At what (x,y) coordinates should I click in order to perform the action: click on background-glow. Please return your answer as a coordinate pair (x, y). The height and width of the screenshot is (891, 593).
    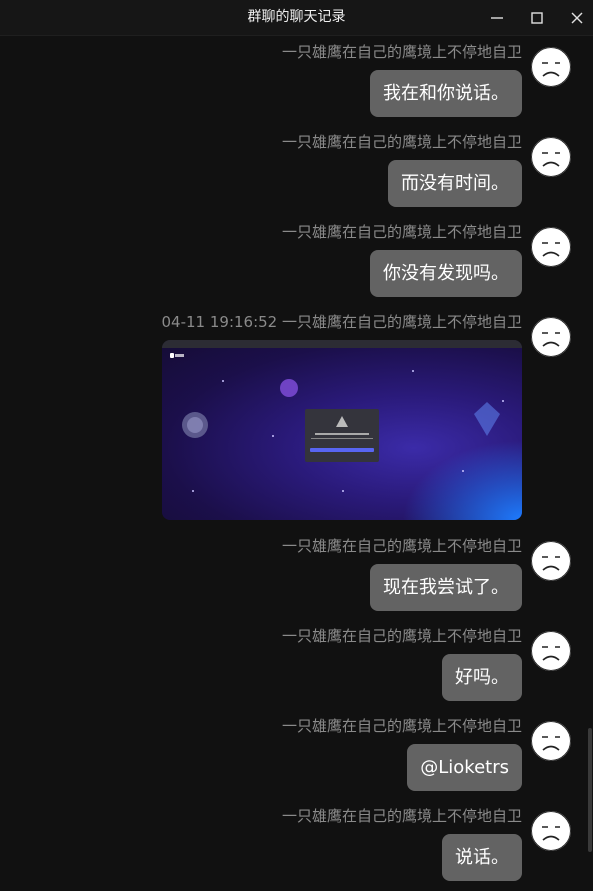
    Looking at the image, I should click on (462, 480).